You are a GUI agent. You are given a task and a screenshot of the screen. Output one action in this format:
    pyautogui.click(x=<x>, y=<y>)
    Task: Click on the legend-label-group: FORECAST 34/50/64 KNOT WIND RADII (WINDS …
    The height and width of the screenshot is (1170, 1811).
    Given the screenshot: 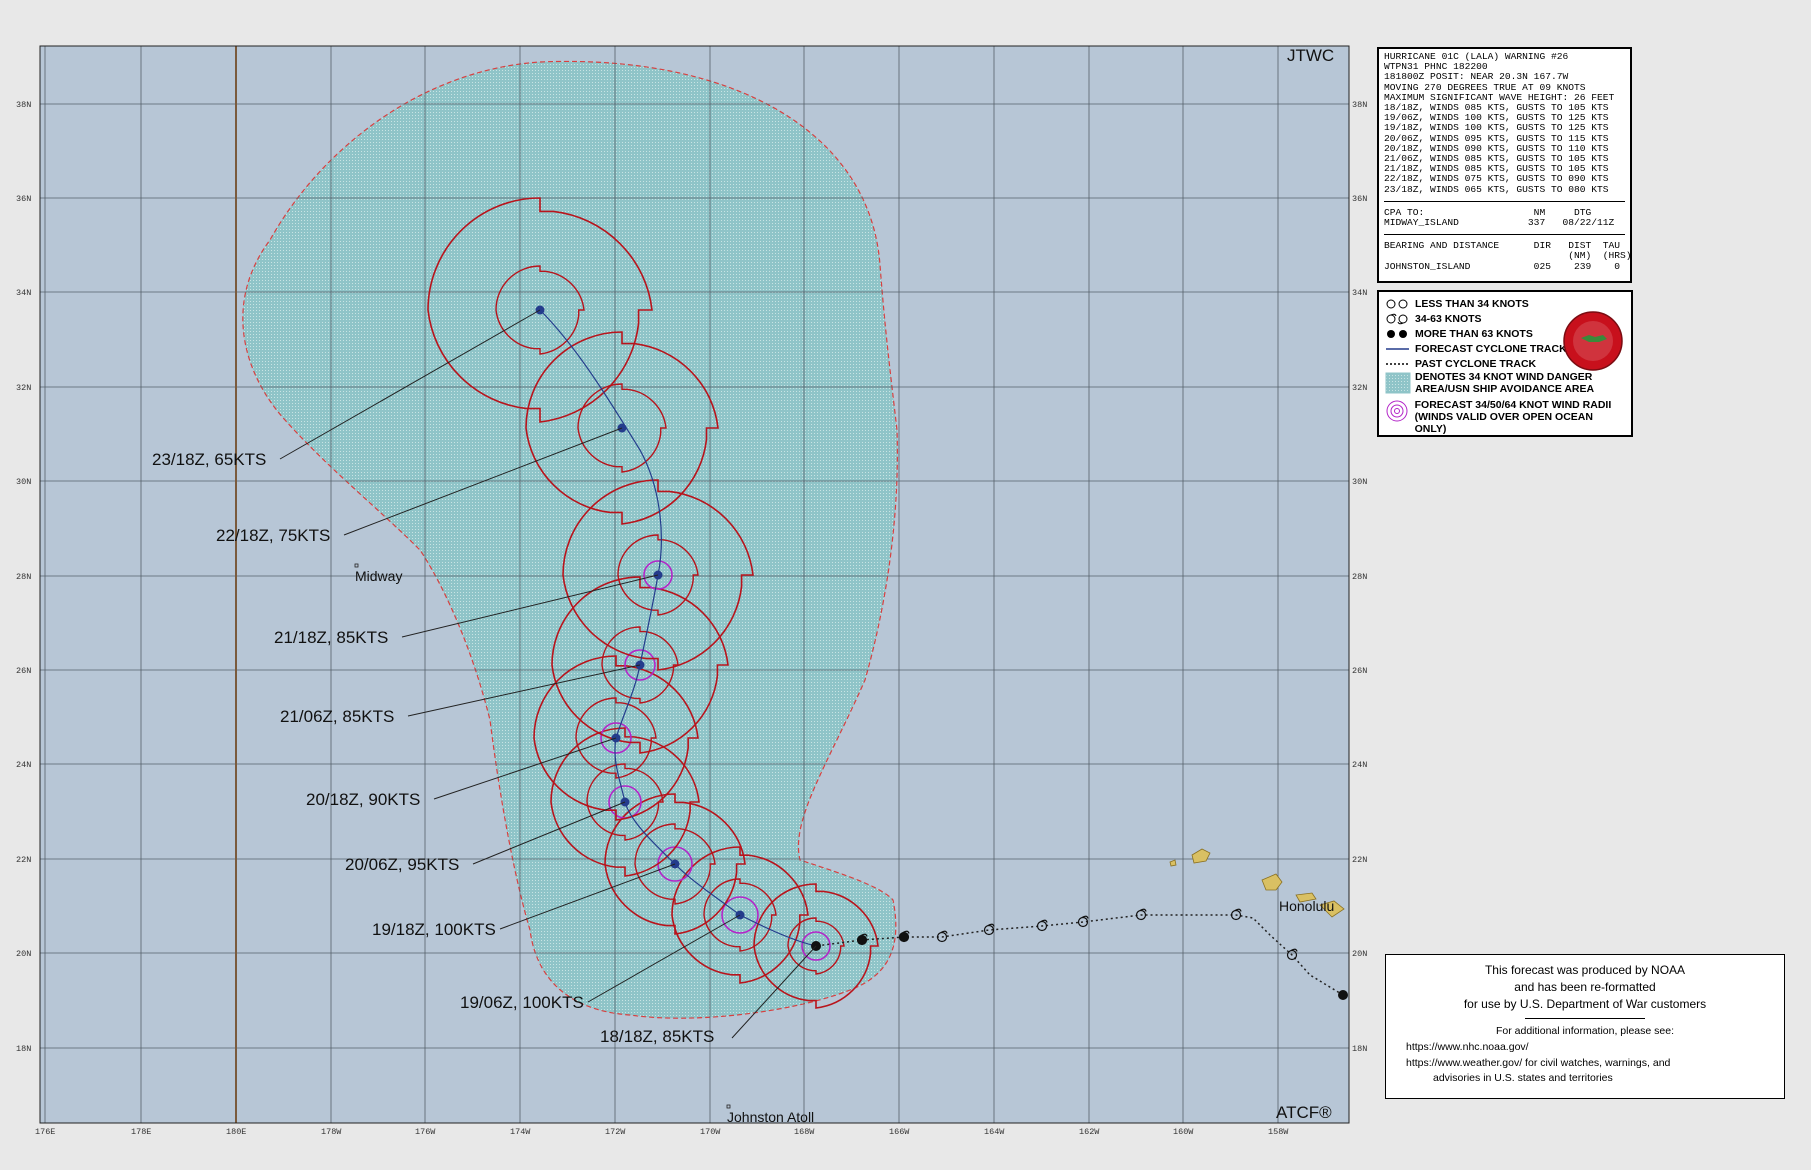 What is the action you would take?
    pyautogui.click(x=1520, y=417)
    